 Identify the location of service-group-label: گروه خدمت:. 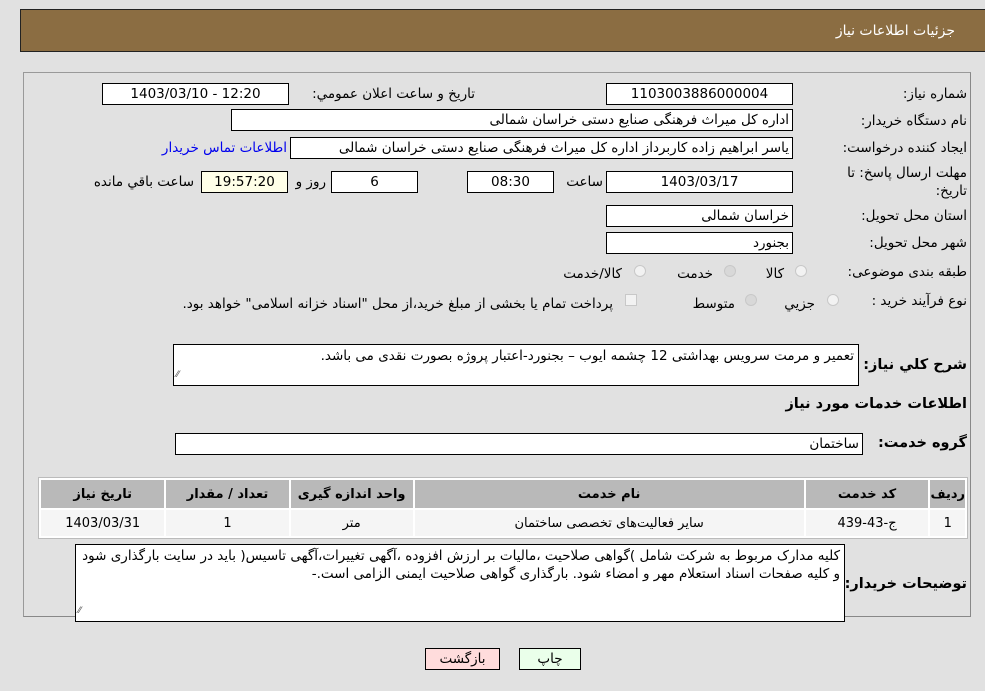
(922, 443).